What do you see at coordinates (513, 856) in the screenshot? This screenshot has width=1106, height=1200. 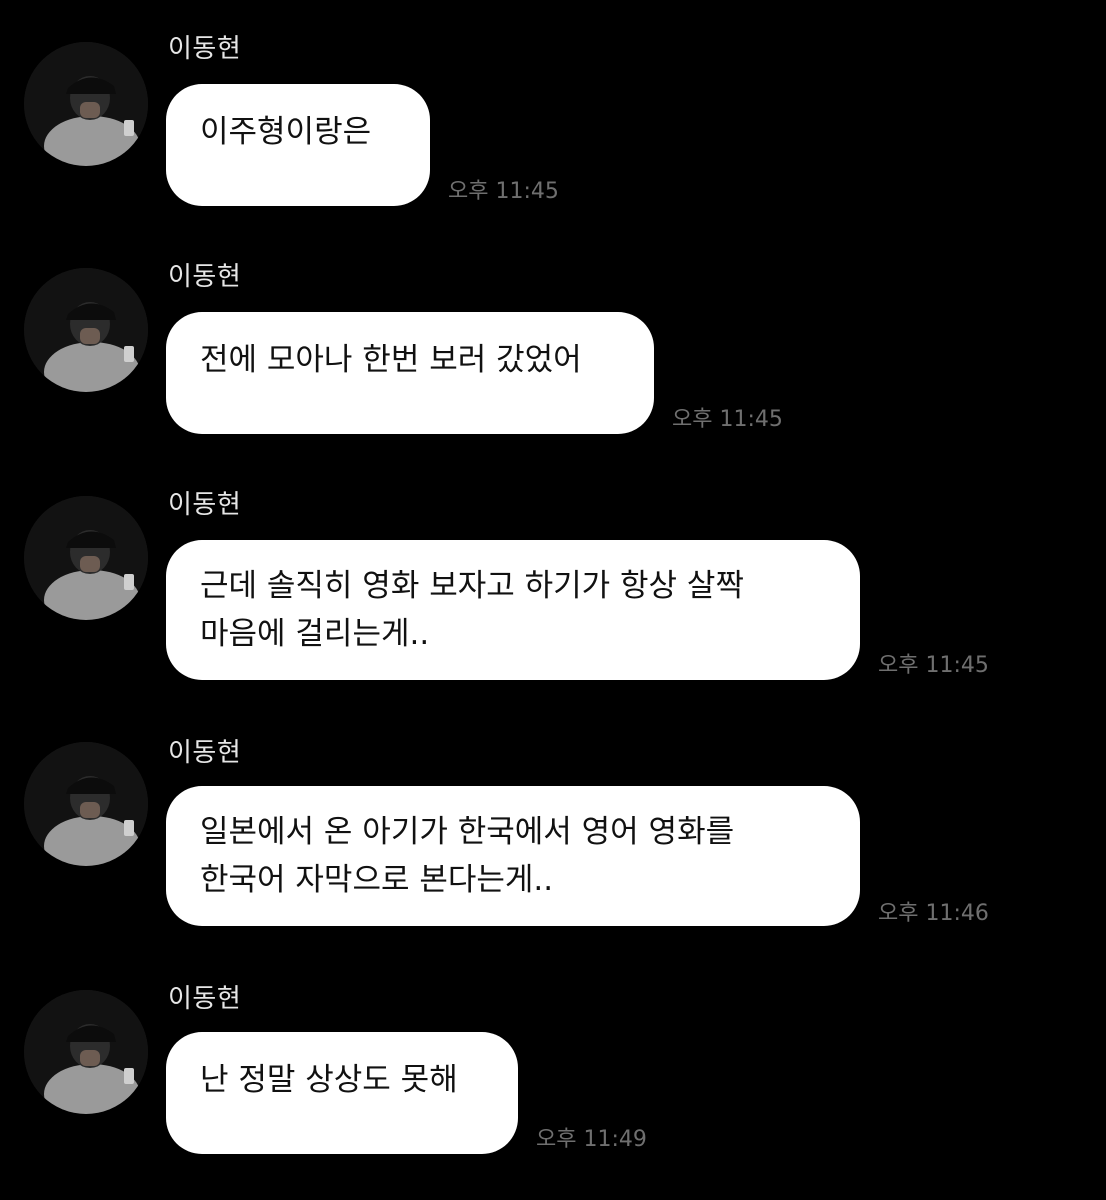 I see `message-bubble: 일본에서 온 아기가 한국에서 영어 영화를 한국어 자막으로 본다는게..` at bounding box center [513, 856].